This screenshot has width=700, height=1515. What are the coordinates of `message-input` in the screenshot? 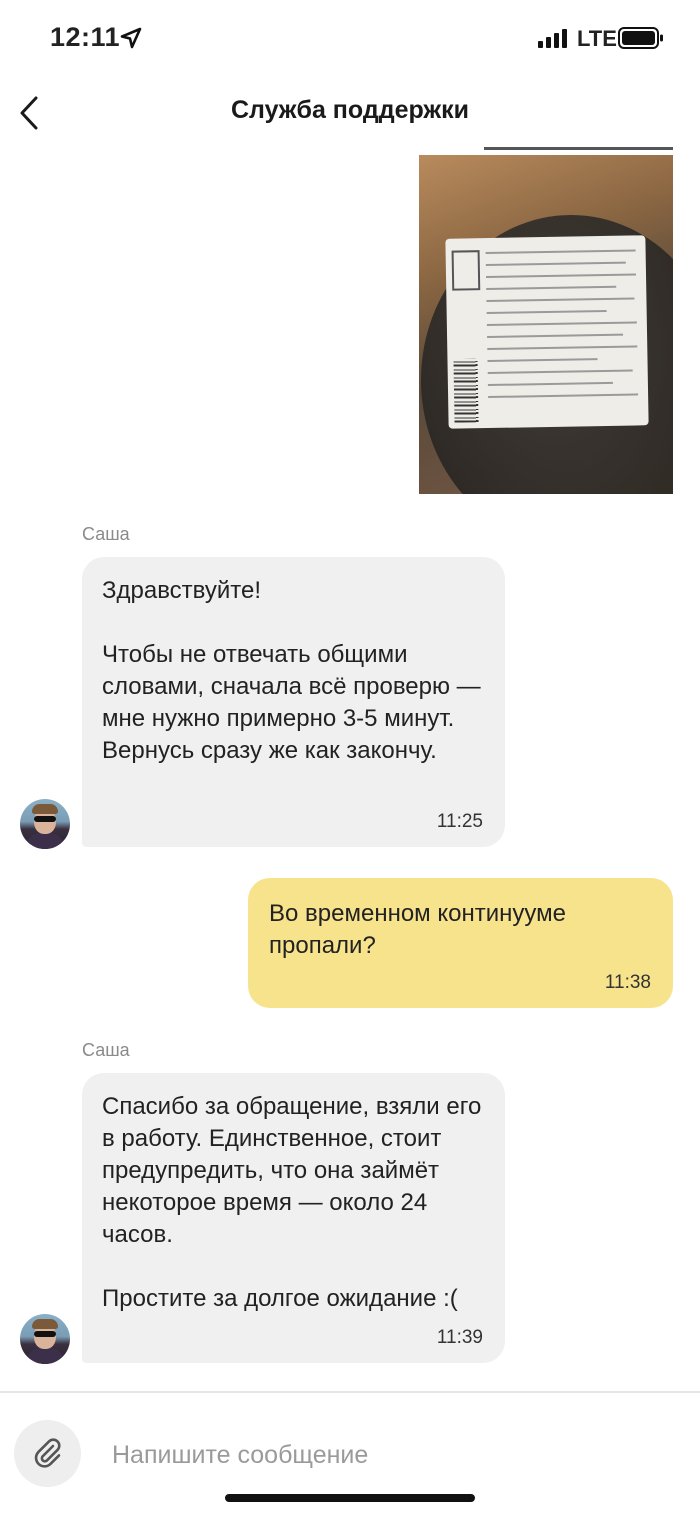 It's located at (392, 1455).